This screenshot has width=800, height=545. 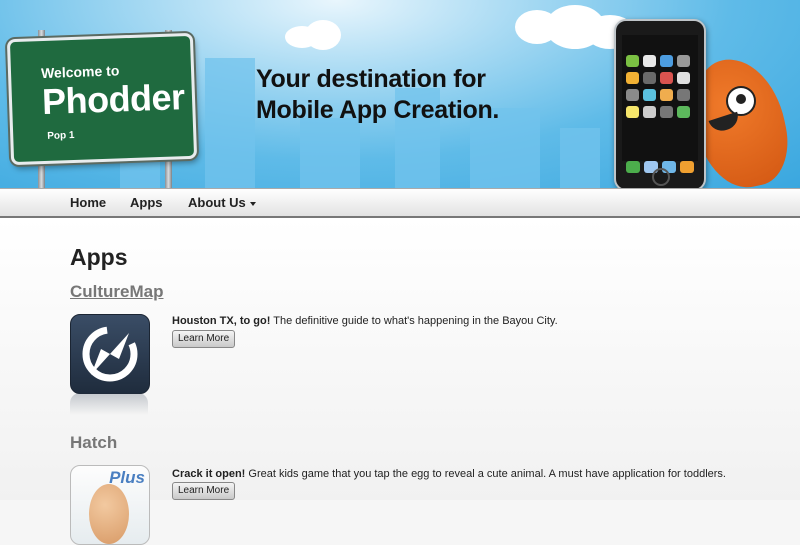 I want to click on phone-screen, so click(x=660, y=104).